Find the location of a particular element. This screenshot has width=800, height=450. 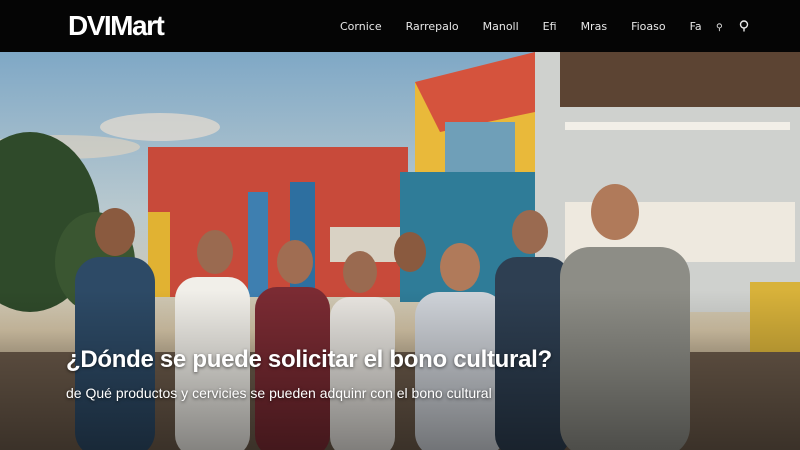

site-logo: DVIMart is located at coordinates (116, 26).